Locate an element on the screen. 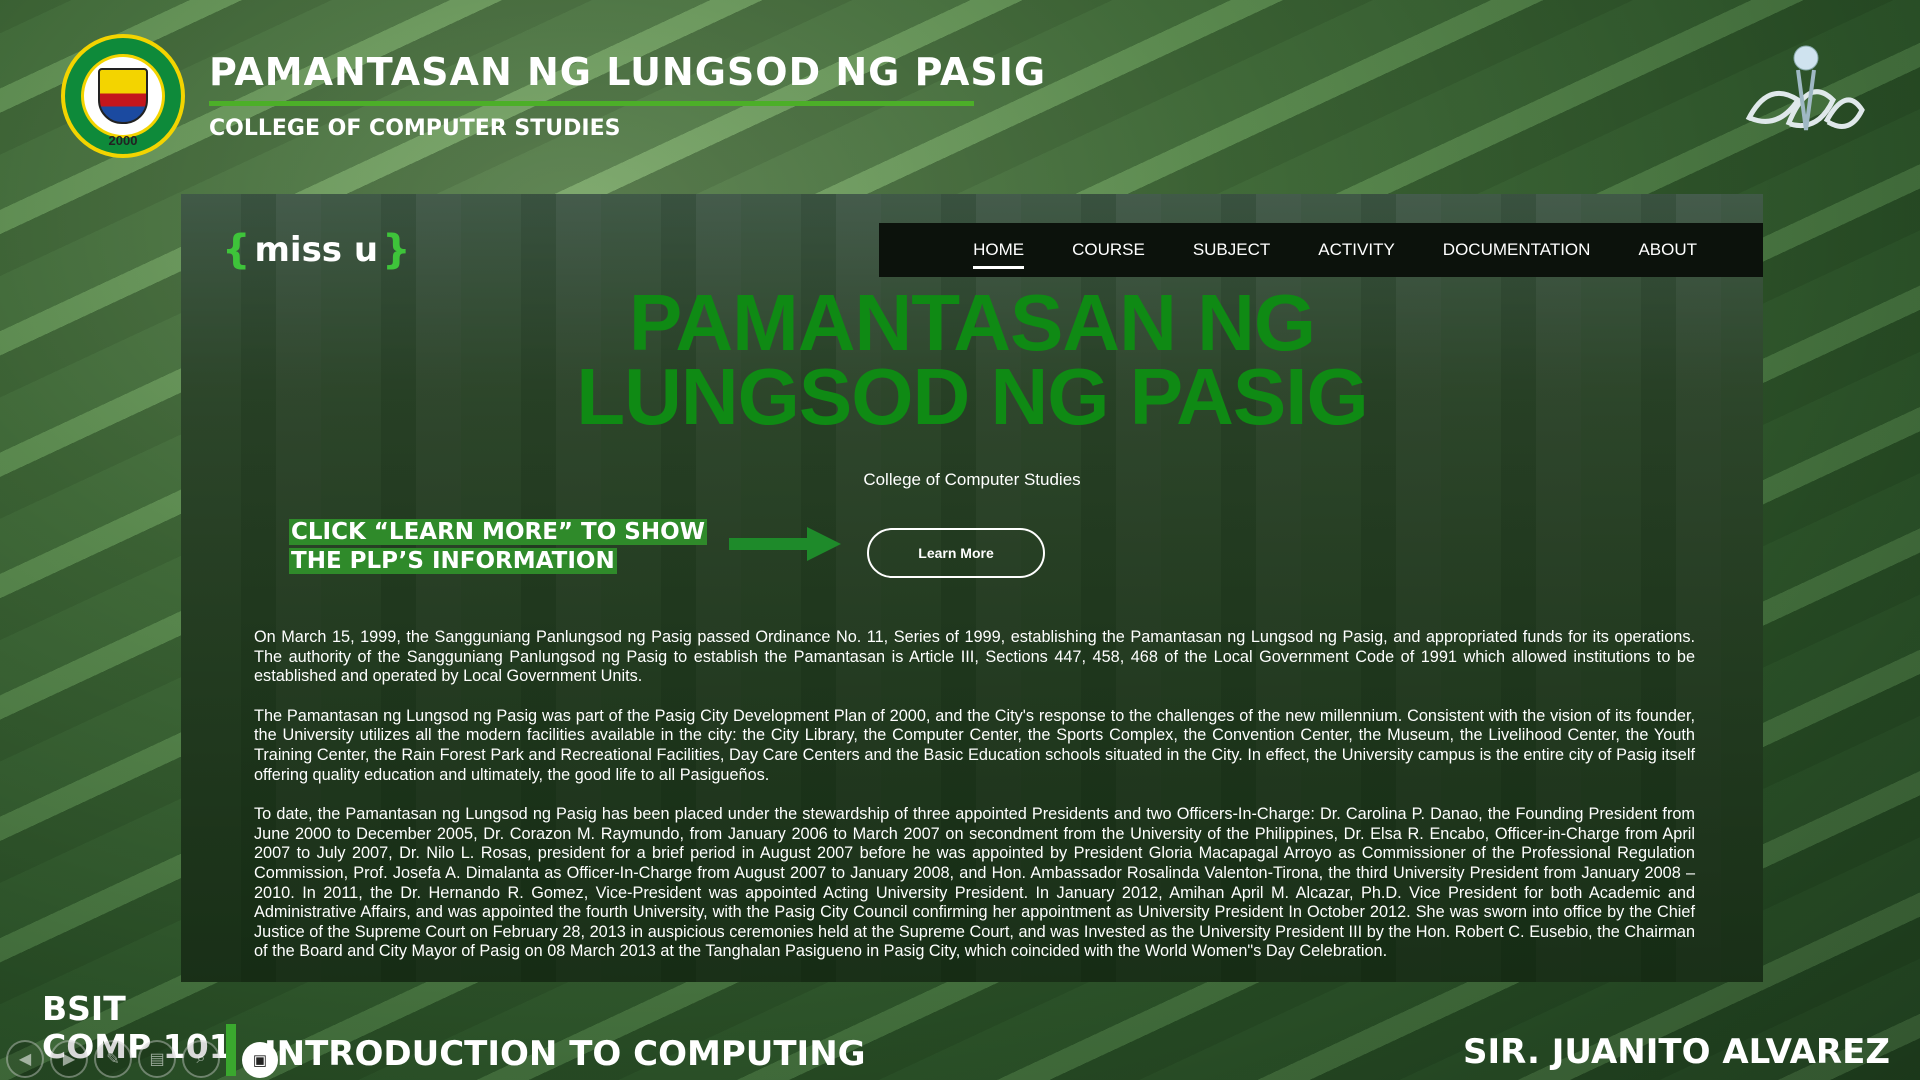  college-title: COLLEGE OF COMPUTER STUDIES is located at coordinates (415, 128).